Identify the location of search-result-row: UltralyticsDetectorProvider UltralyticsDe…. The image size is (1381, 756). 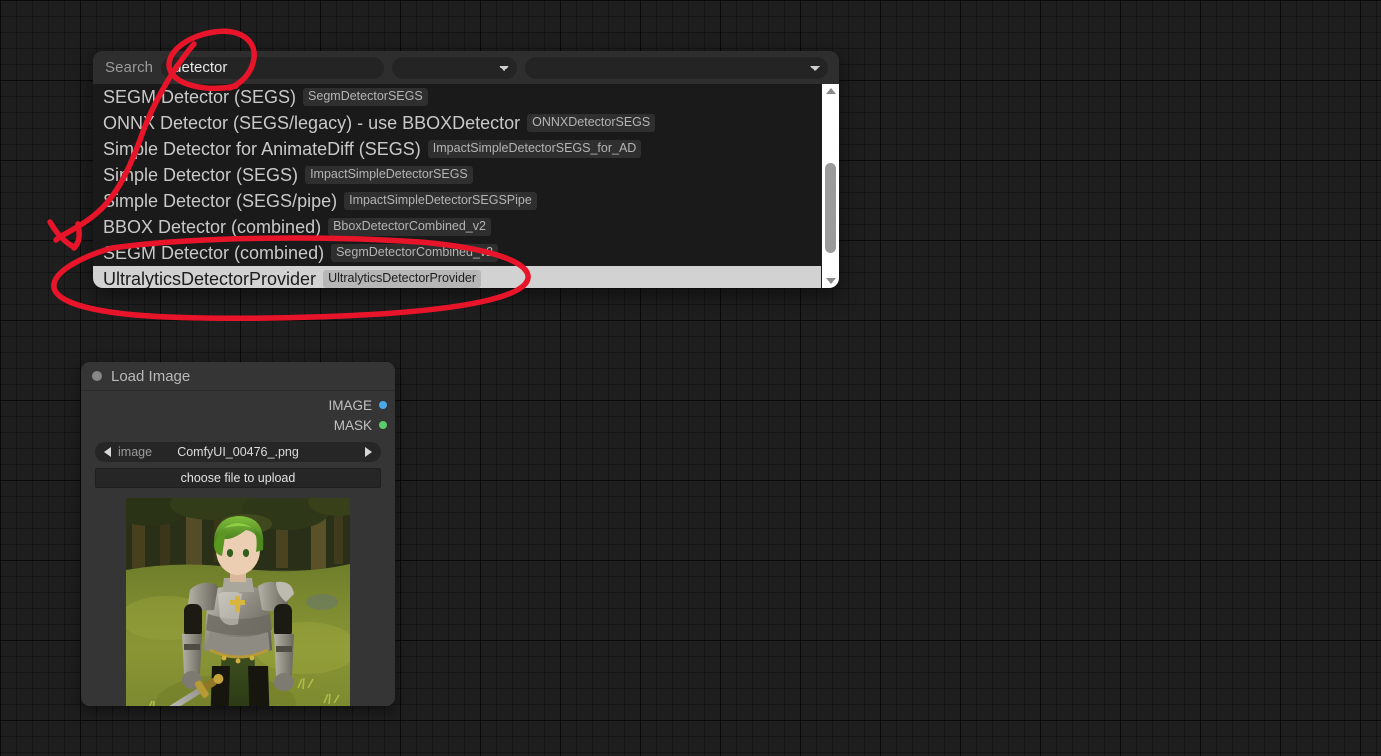
(457, 277).